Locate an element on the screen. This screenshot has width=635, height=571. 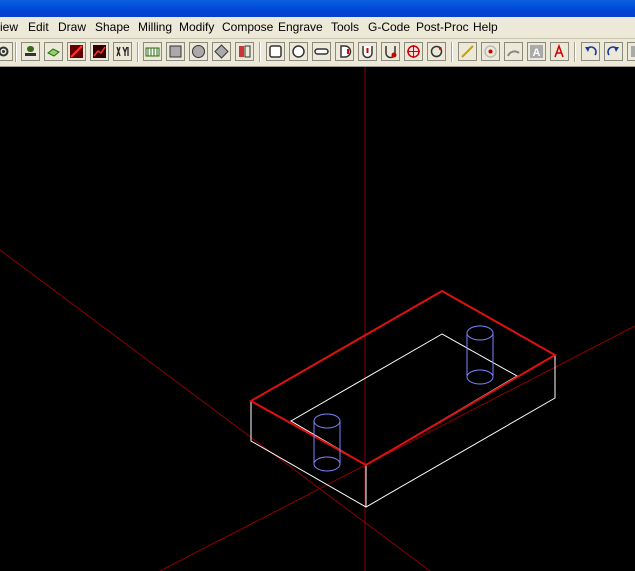
cup-icon is located at coordinates (367, 51).